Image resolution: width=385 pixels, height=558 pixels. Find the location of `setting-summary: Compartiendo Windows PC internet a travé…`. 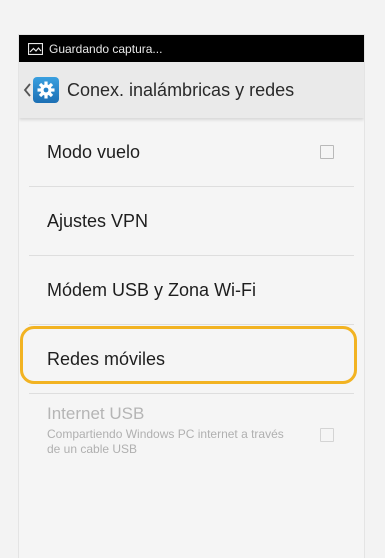

setting-summary: Compartiendo Windows PC internet a travé… is located at coordinates (165, 441).